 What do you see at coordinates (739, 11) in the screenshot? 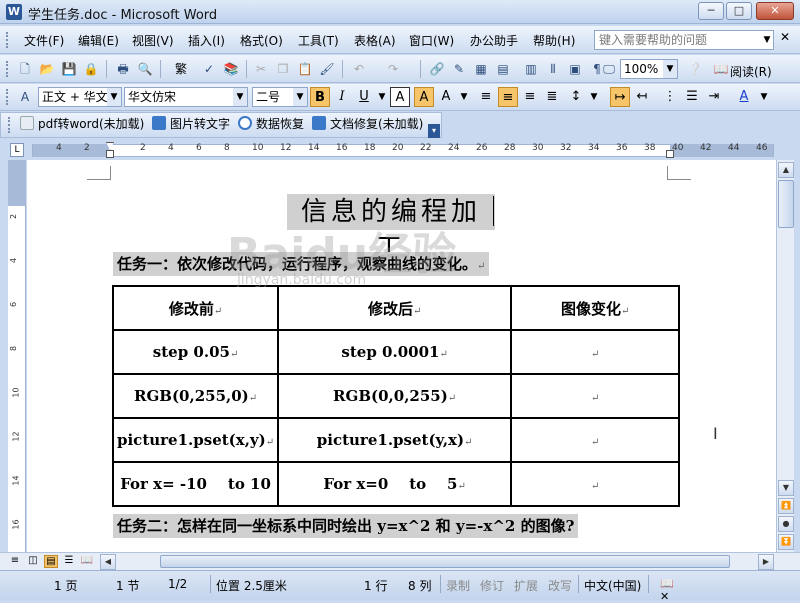
I see `maximize-button: □` at bounding box center [739, 11].